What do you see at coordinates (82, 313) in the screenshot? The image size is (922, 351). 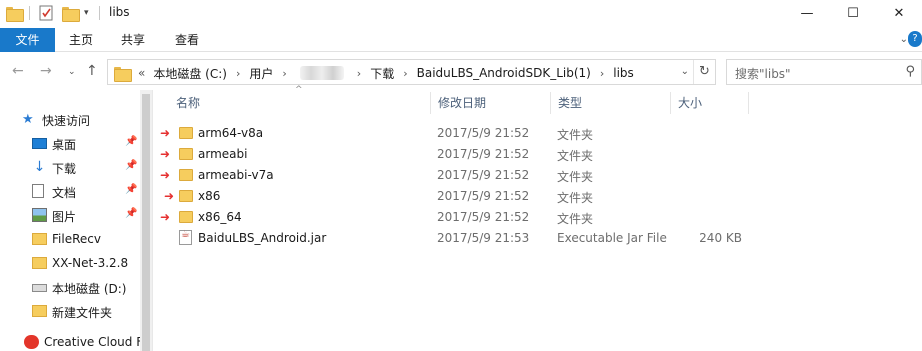 I see `nav-label: 新建文件夹` at bounding box center [82, 313].